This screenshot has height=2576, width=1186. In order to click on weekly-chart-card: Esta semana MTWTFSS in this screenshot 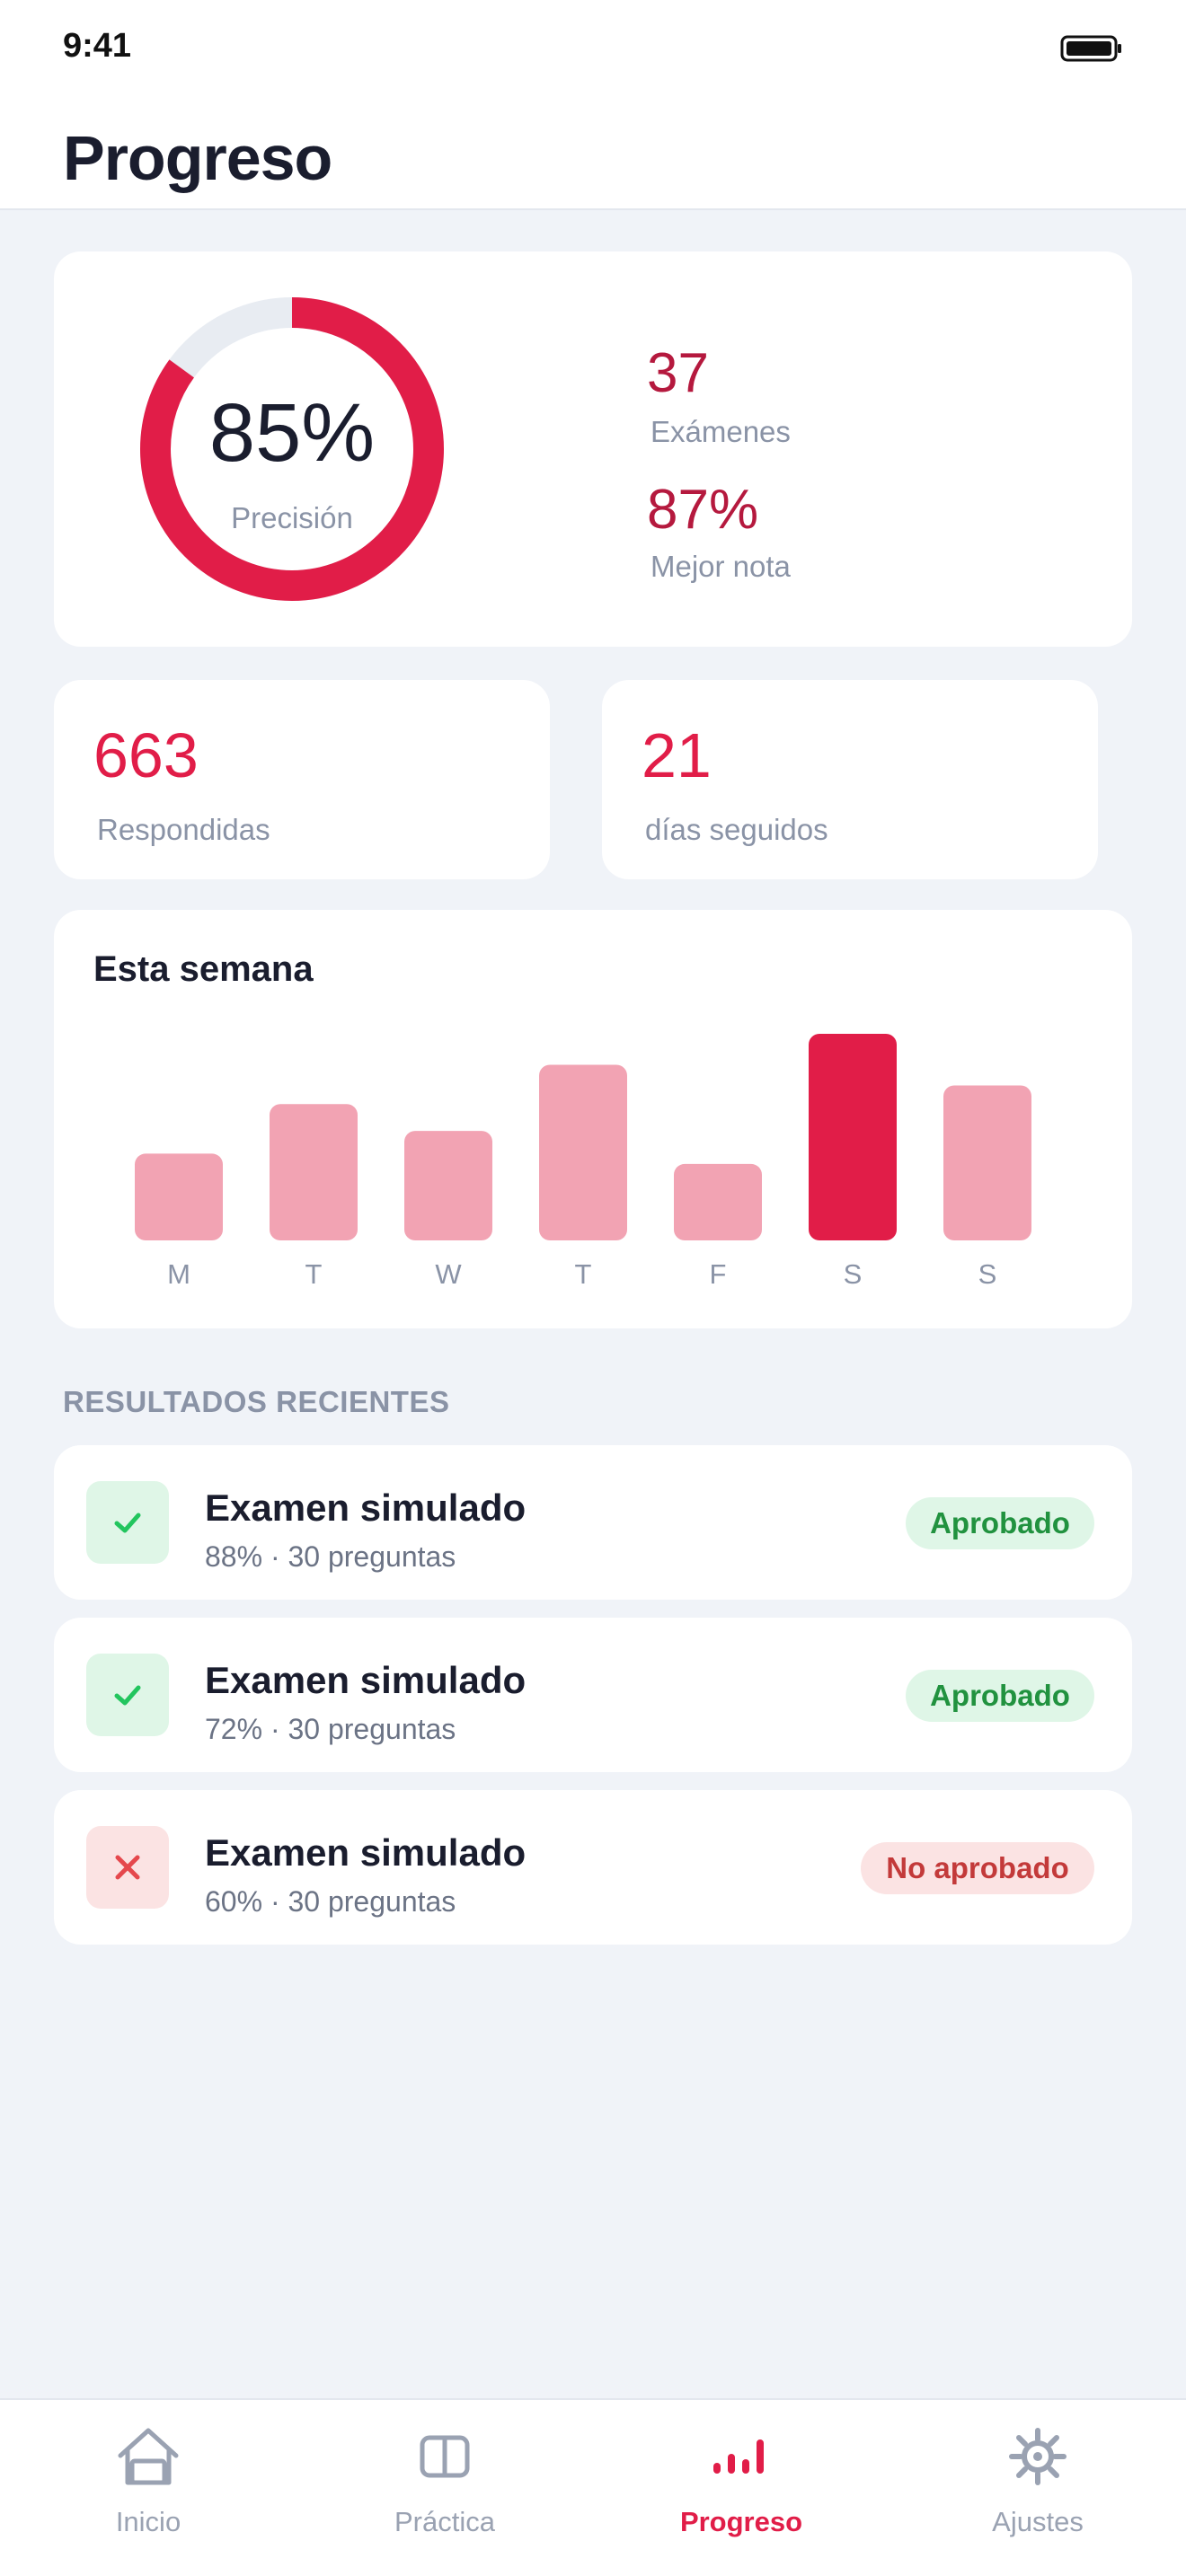, I will do `click(593, 1119)`.